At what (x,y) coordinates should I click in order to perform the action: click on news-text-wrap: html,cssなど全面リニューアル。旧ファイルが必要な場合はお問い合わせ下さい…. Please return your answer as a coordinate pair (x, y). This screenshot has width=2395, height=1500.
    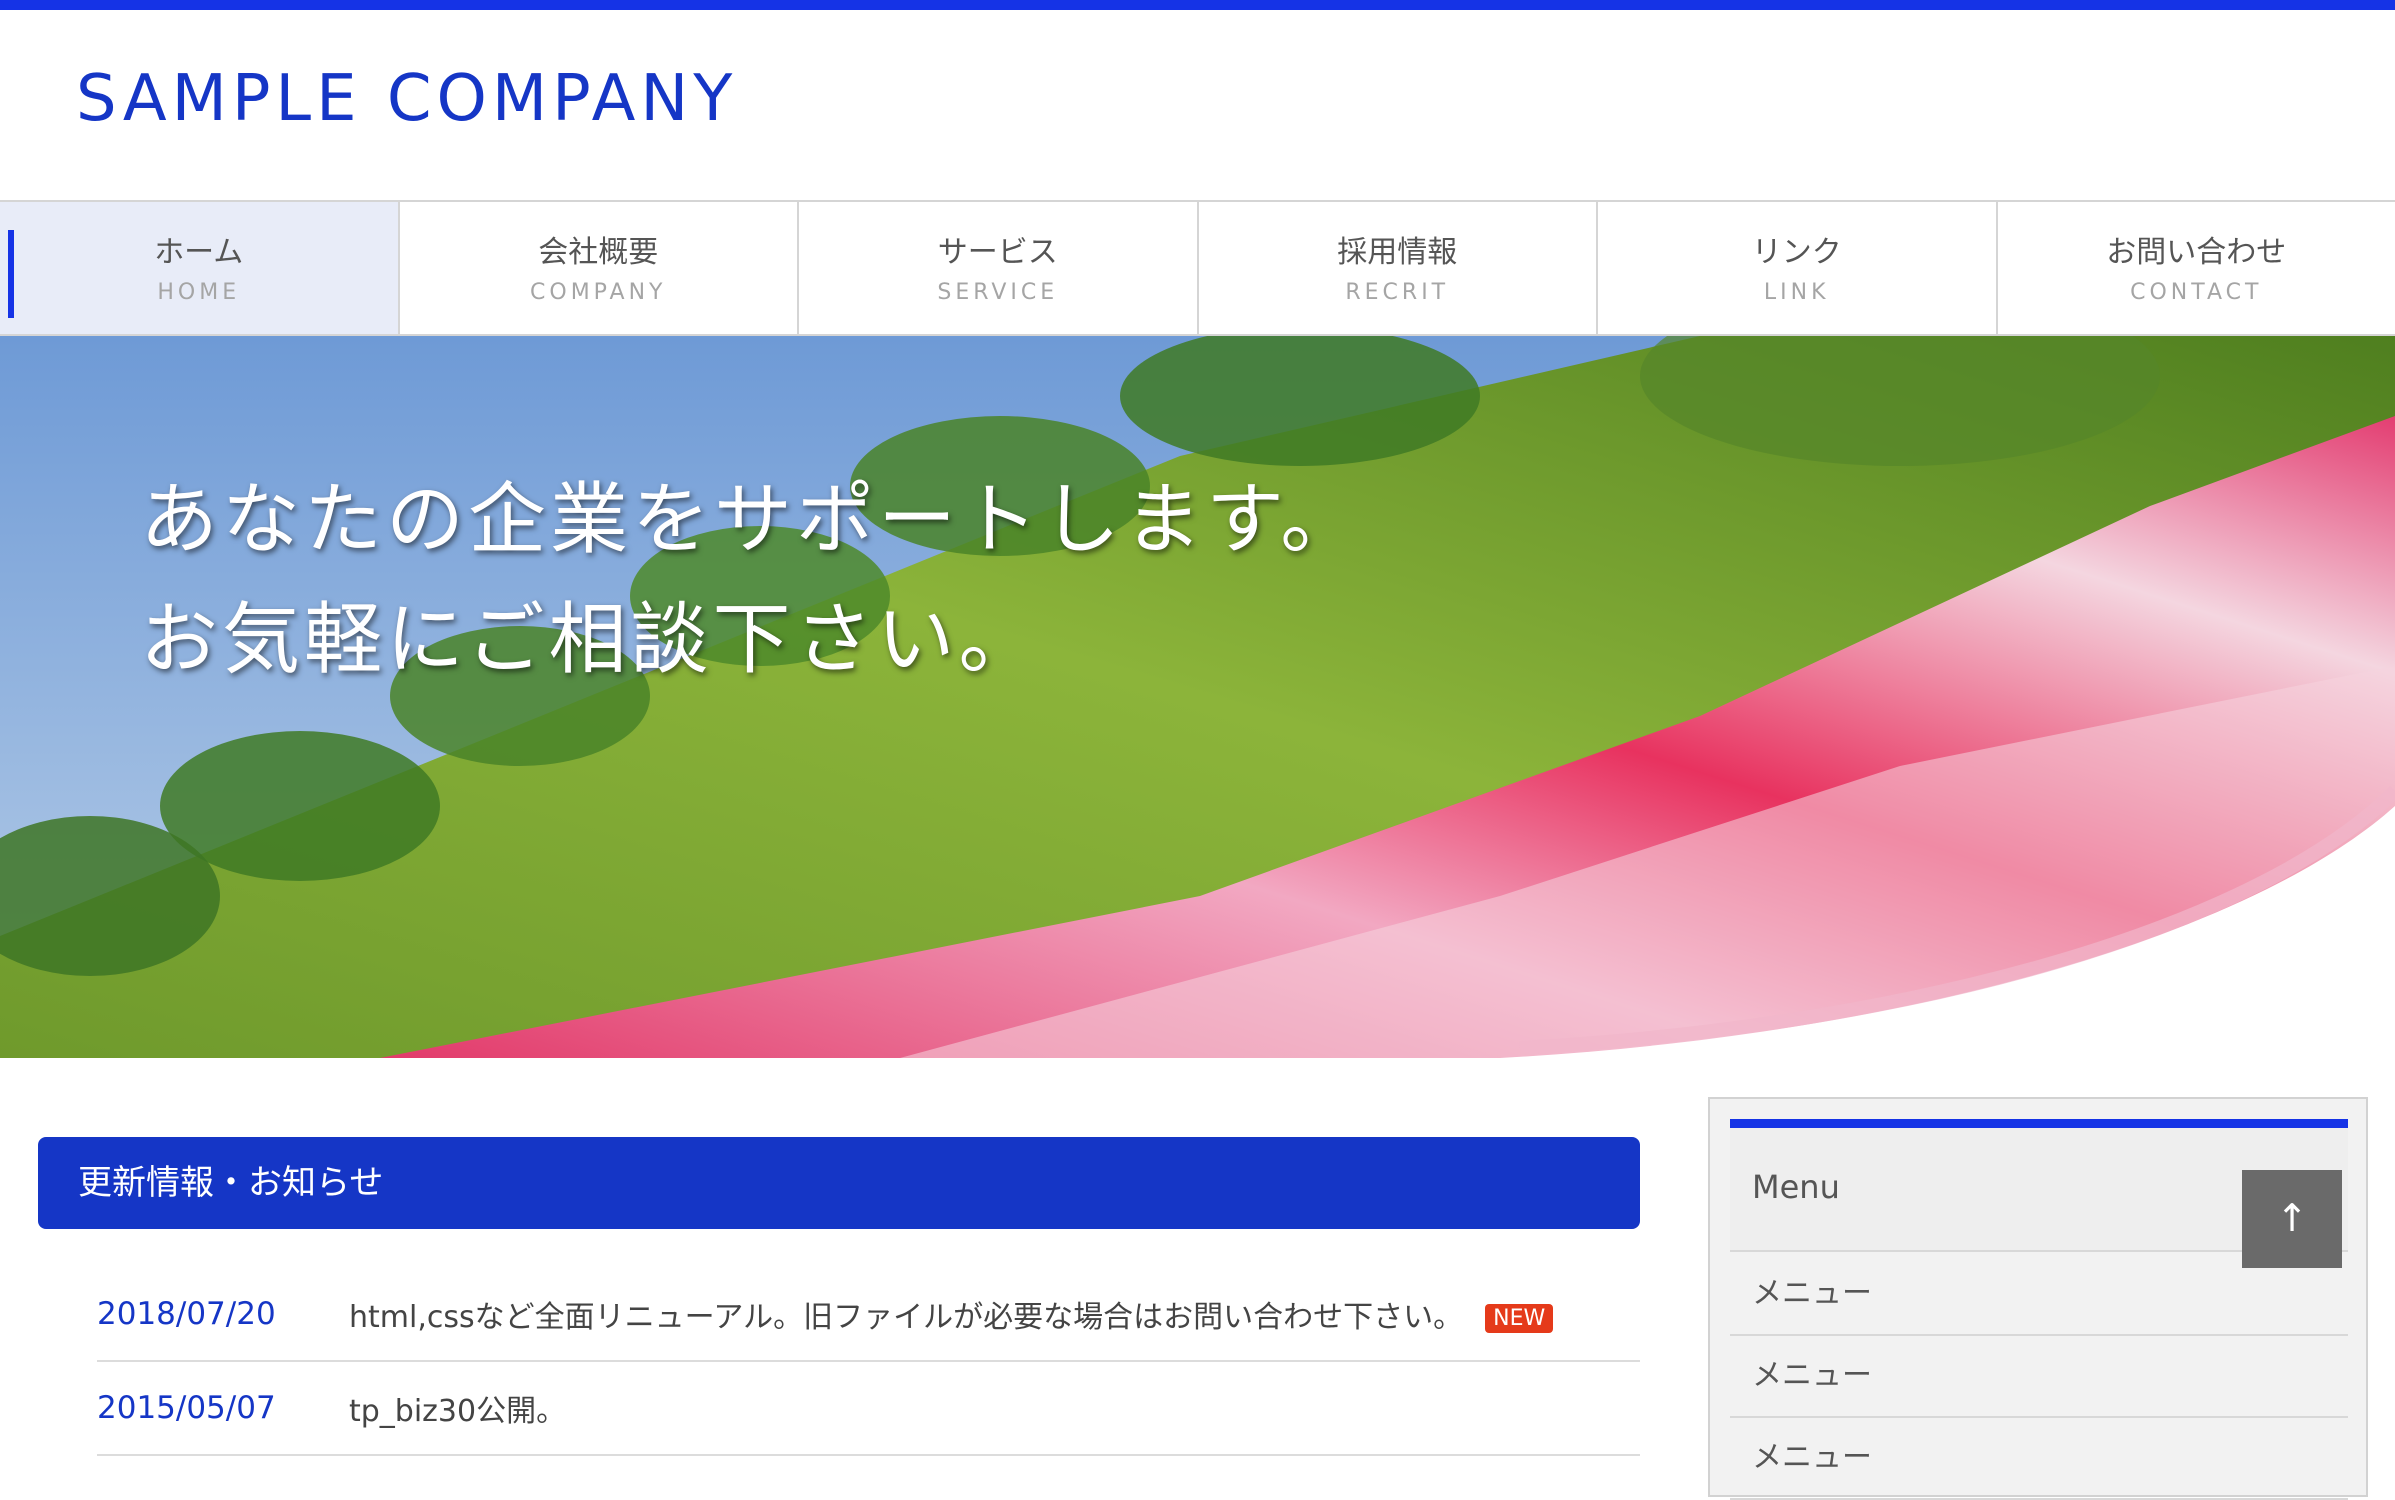
    Looking at the image, I should click on (951, 1314).